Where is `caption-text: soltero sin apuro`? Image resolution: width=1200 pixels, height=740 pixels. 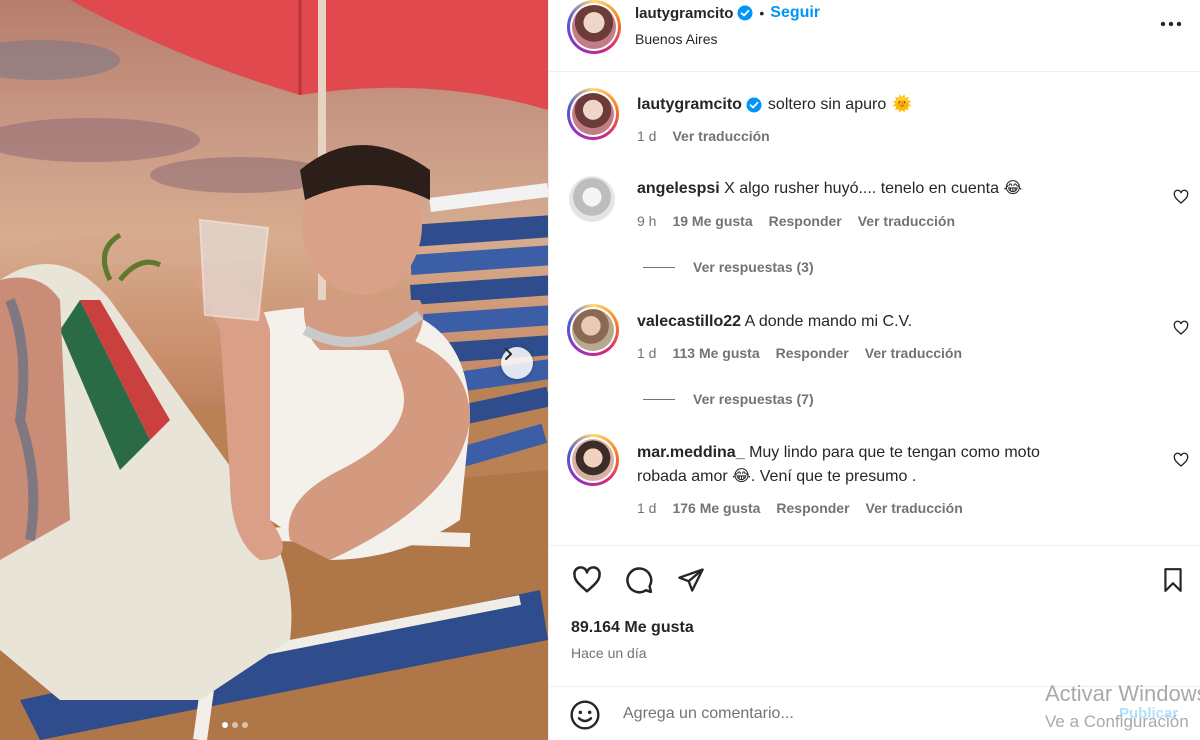
caption-text: soltero sin apuro is located at coordinates (827, 104).